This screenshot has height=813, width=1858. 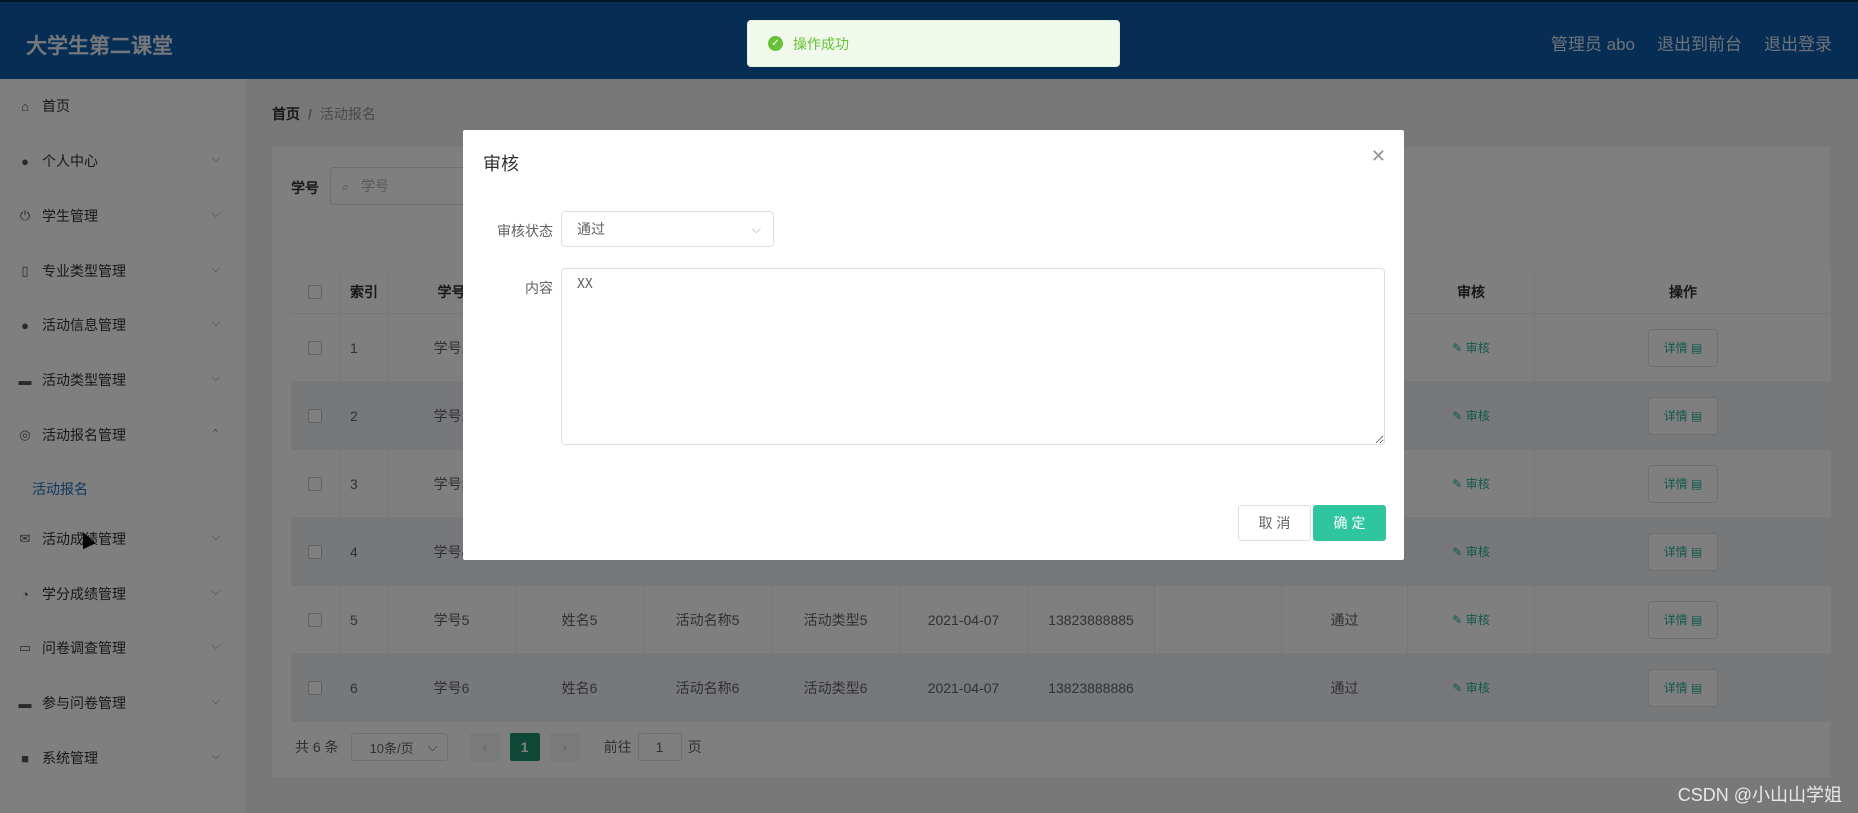 What do you see at coordinates (591, 229) in the screenshot?
I see `audit-status-value: 通过` at bounding box center [591, 229].